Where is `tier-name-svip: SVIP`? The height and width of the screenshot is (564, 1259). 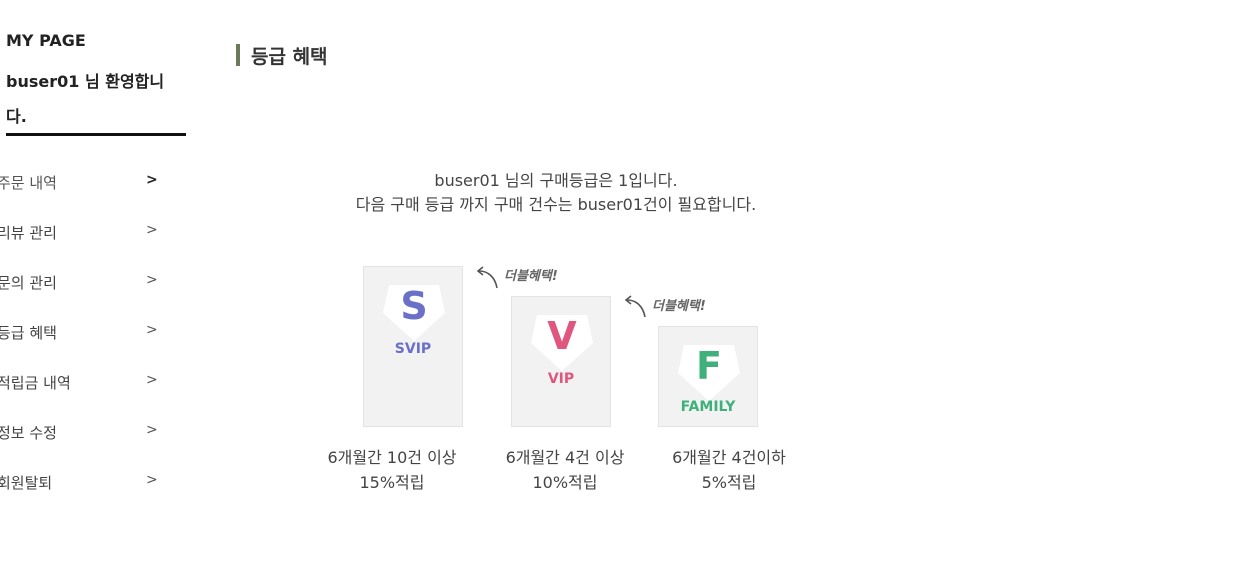
tier-name-svip: SVIP is located at coordinates (413, 349).